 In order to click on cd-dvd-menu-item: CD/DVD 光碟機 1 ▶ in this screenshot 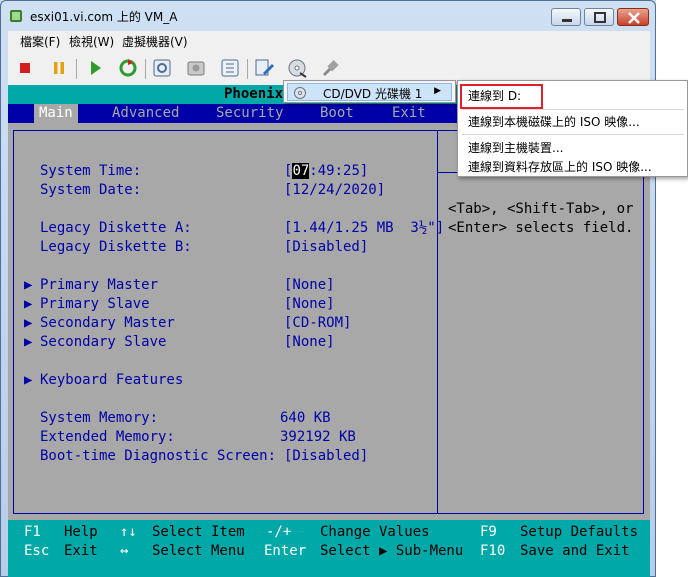, I will do `click(369, 92)`.